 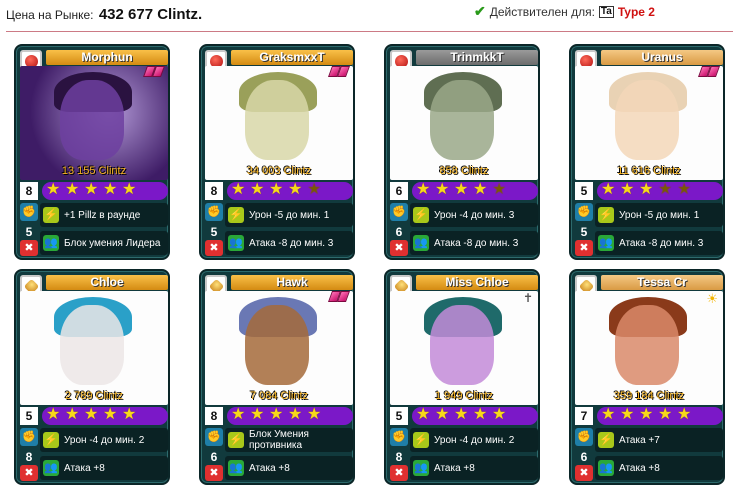 What do you see at coordinates (94, 171) in the screenshot?
I see `card-price: 13 155 Clintz` at bounding box center [94, 171].